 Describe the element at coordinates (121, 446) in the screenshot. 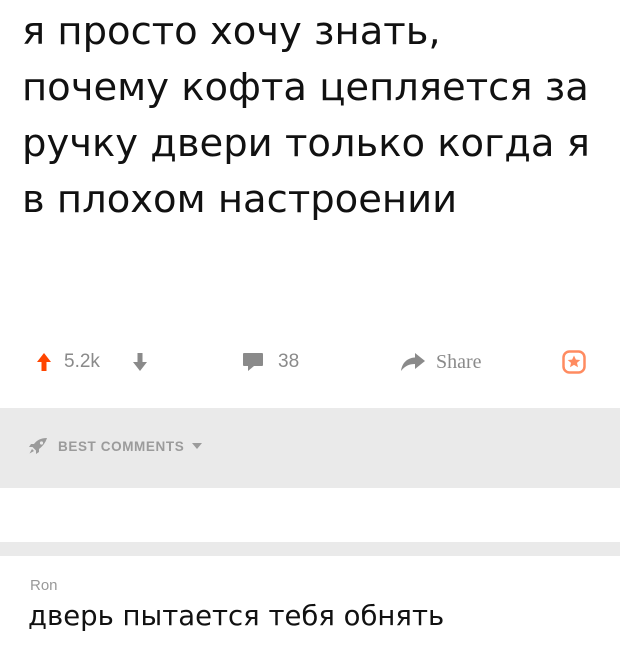

I see `comments-sort-label: BEST COMMENTS` at that location.